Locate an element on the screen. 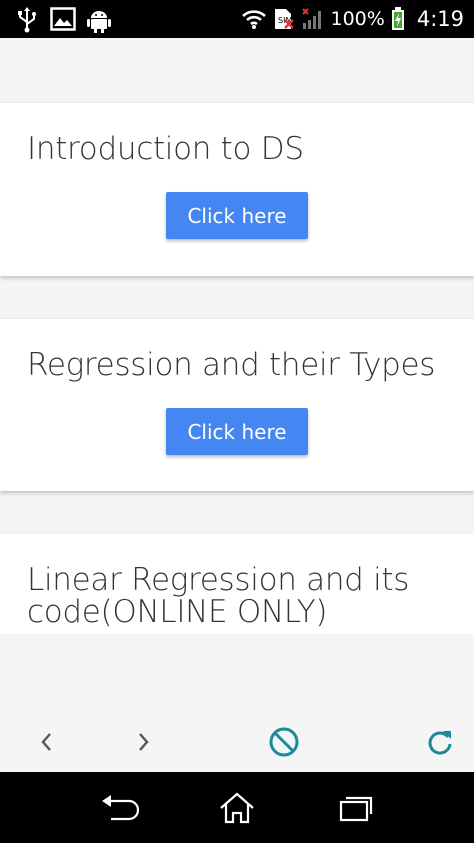 Image resolution: width=474 pixels, height=843 pixels. card-title: Introduction to DS is located at coordinates (165, 149).